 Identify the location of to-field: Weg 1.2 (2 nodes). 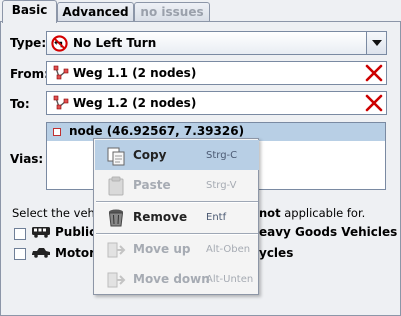
(216, 103).